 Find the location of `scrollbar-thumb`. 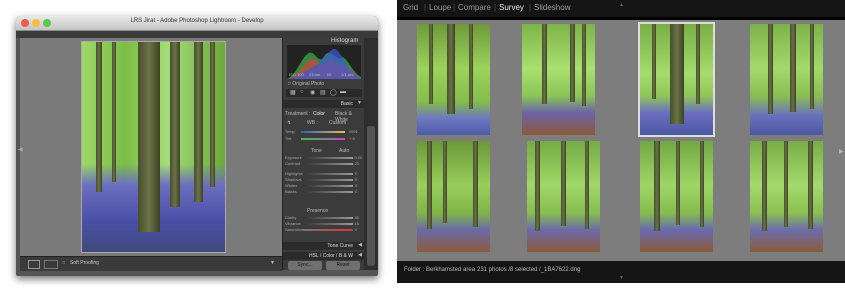

scrollbar-thumb is located at coordinates (371, 196).